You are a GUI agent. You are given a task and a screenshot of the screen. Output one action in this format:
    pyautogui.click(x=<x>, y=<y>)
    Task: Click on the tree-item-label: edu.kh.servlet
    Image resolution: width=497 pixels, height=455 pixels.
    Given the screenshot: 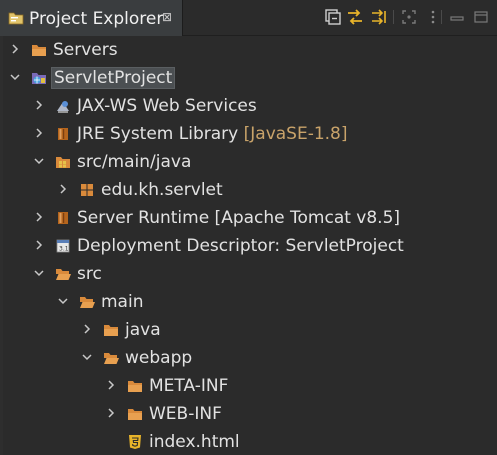 What is the action you would take?
    pyautogui.click(x=162, y=190)
    